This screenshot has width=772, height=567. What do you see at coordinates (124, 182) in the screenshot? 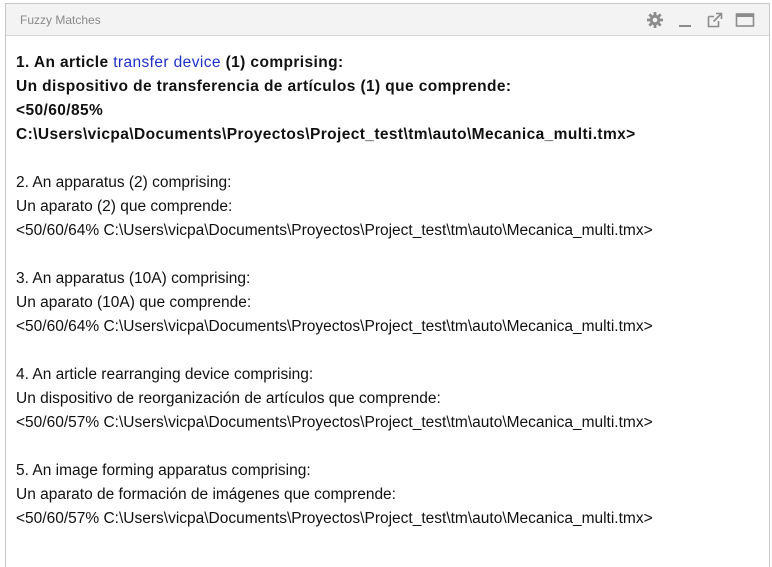
I see `match-source: 2. An apparatus (2) comprising:` at bounding box center [124, 182].